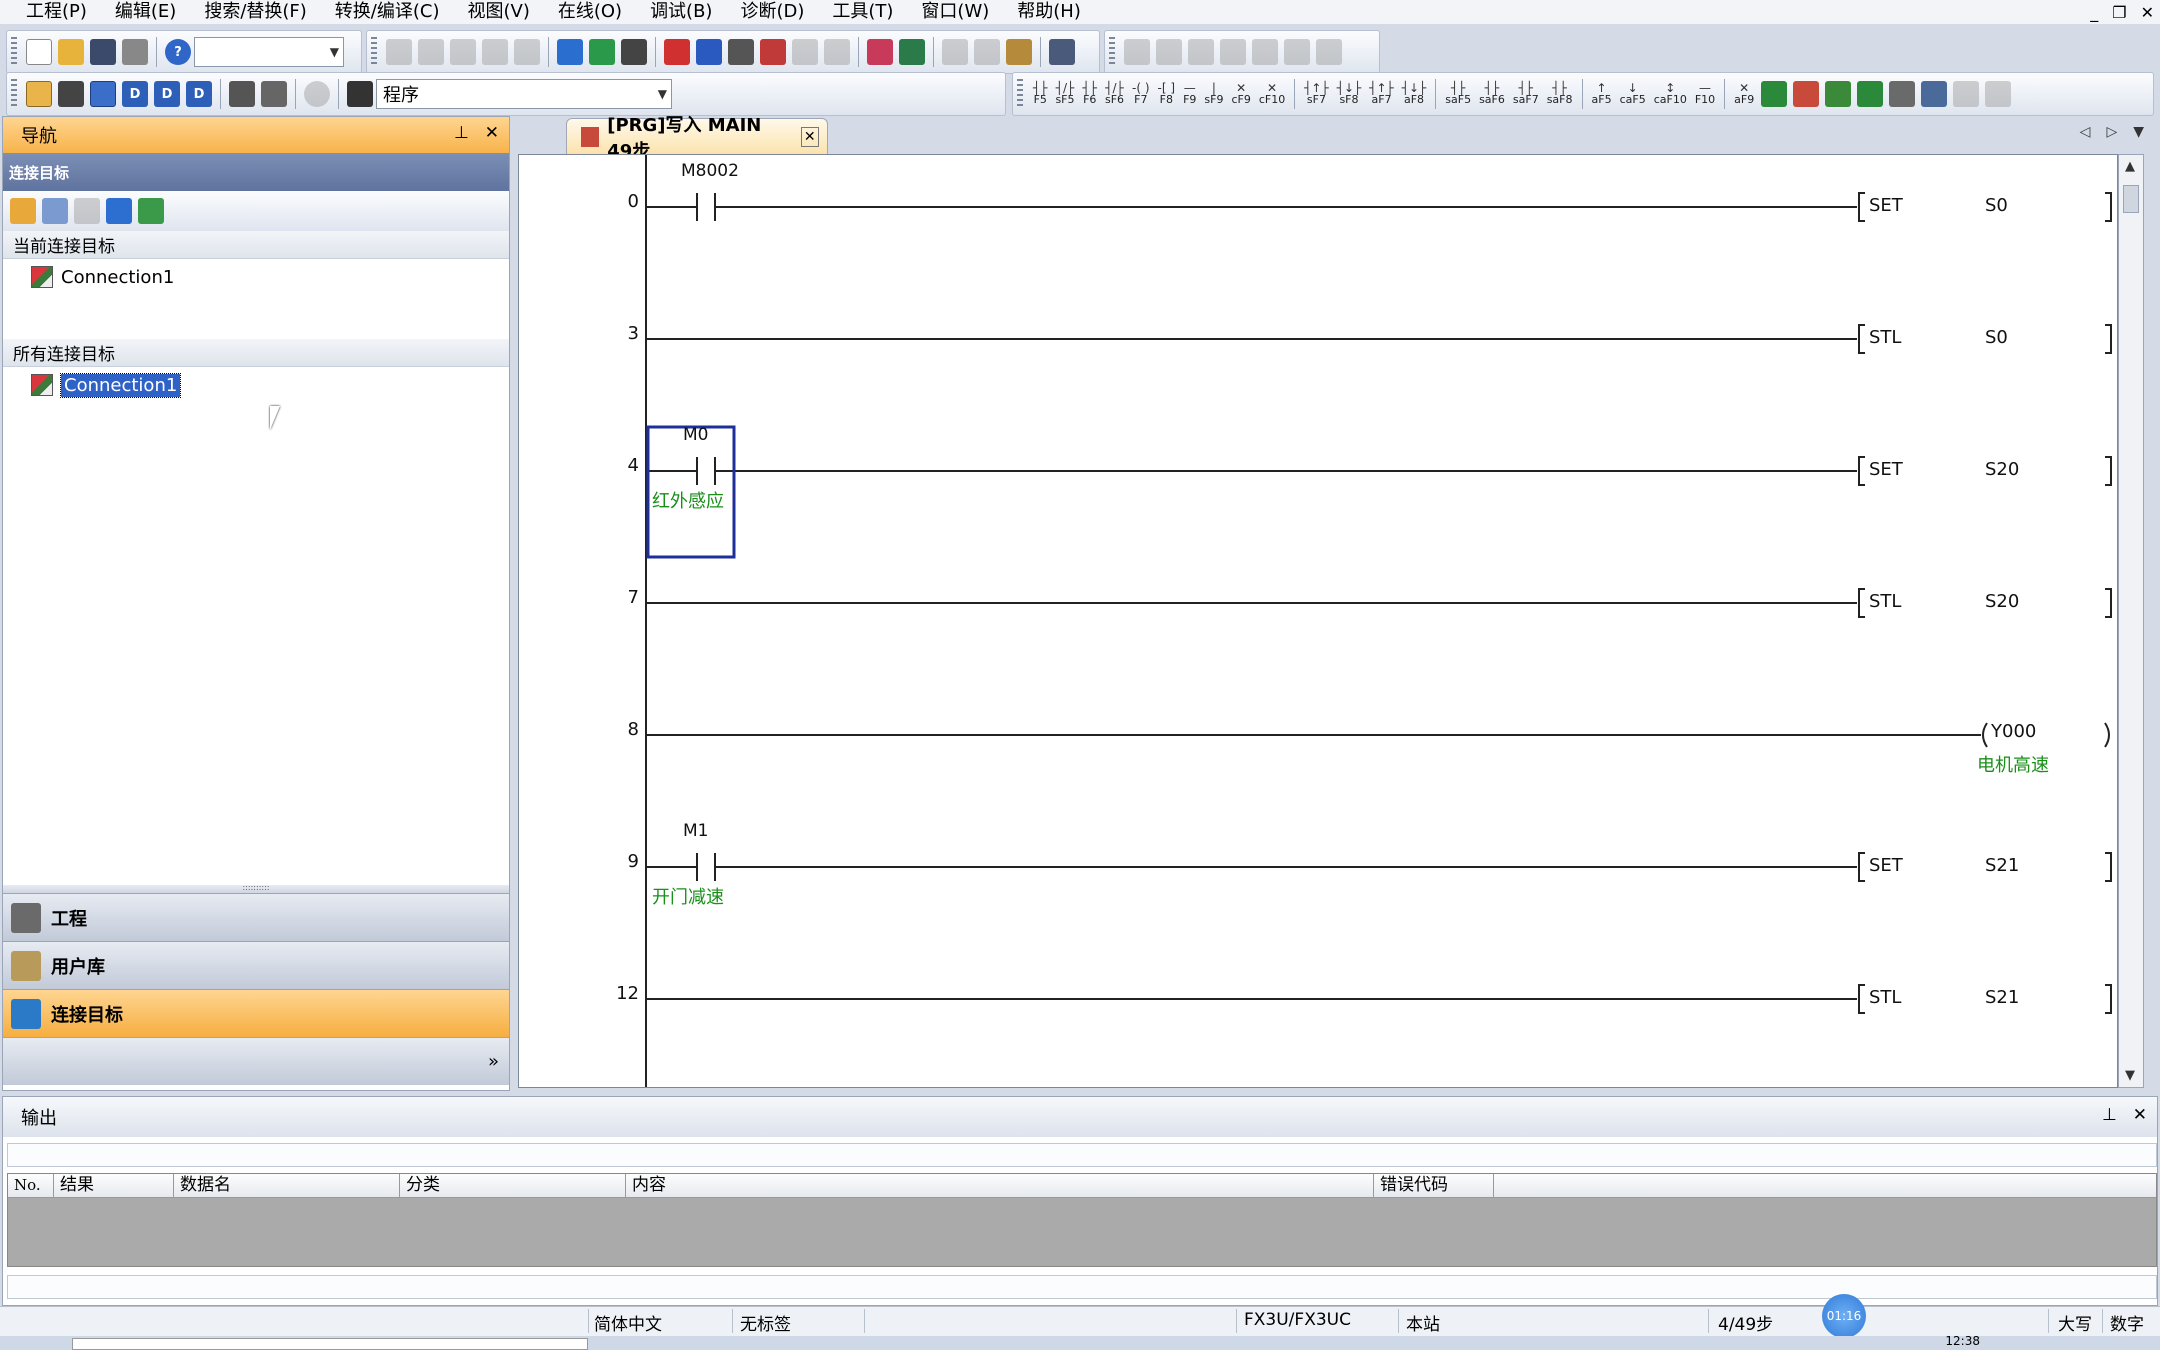 This screenshot has height=1350, width=2160. I want to click on copy-connection-icon, so click(55, 211).